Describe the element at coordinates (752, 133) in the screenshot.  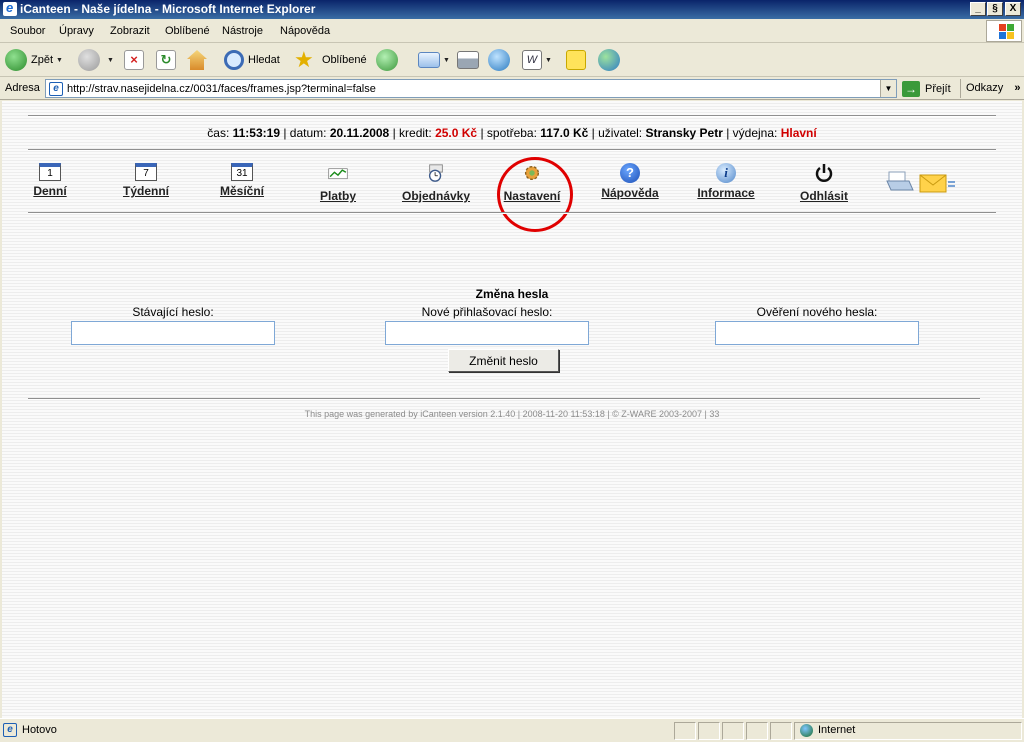
I see `counter-label: | výdejna:` at that location.